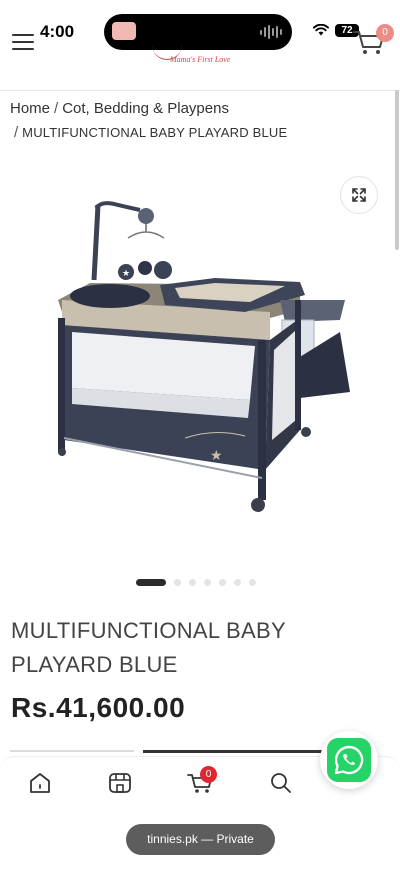  Describe the element at coordinates (124, 31) in the screenshot. I see `media-thumbnail` at that location.